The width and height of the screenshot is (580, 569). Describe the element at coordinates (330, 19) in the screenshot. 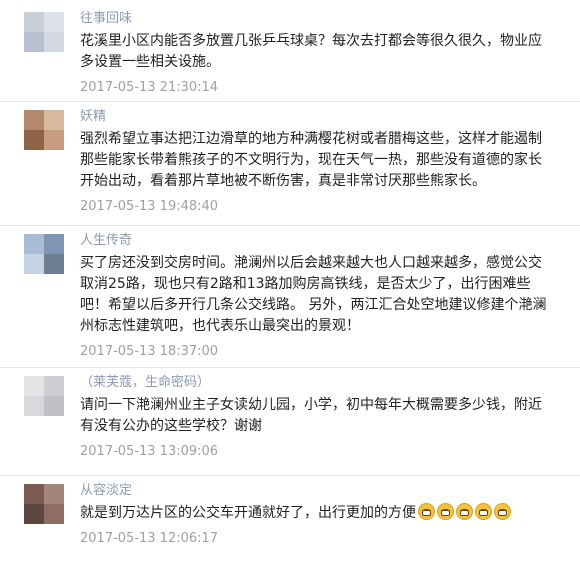

I see `comment-author: 往事回味` at that location.